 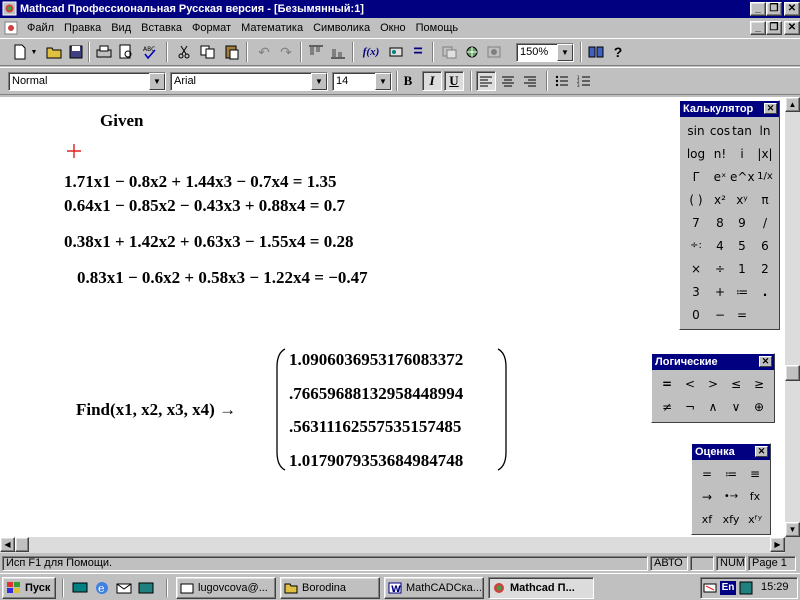 What do you see at coordinates (720, 131) in the screenshot?
I see `calc-key-cos: cos` at bounding box center [720, 131].